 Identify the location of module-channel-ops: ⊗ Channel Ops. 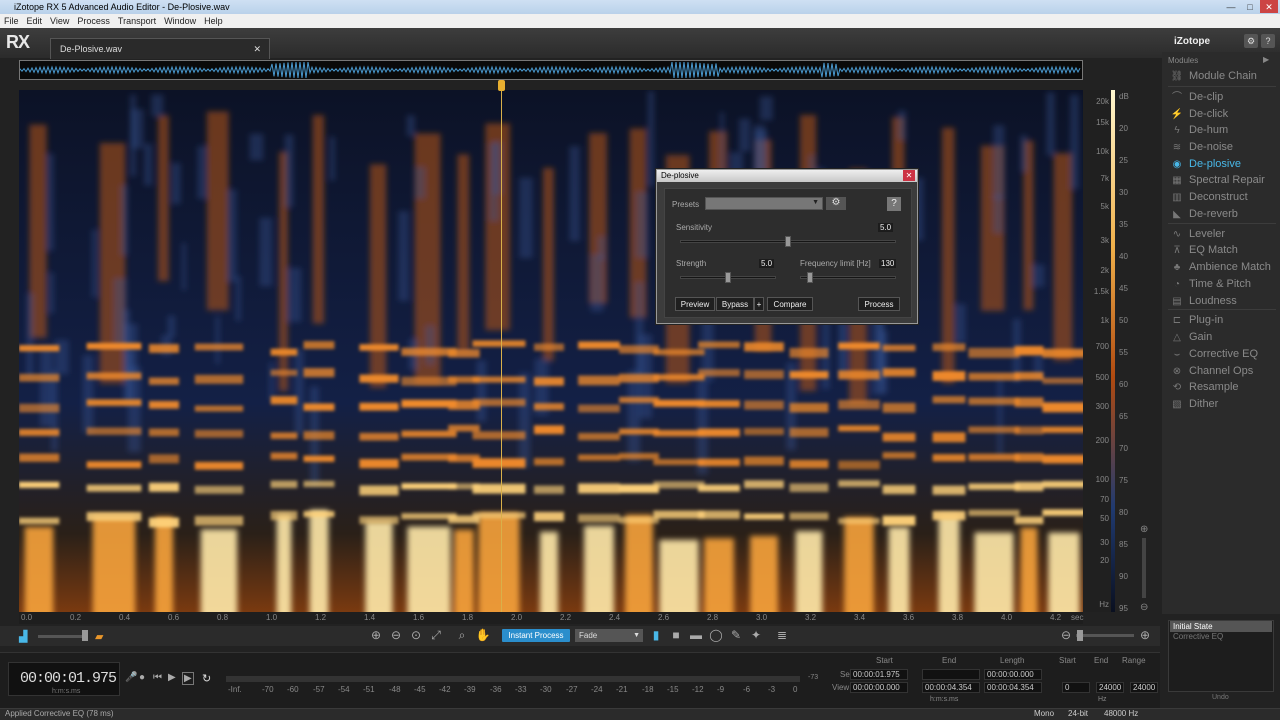
(1224, 371).